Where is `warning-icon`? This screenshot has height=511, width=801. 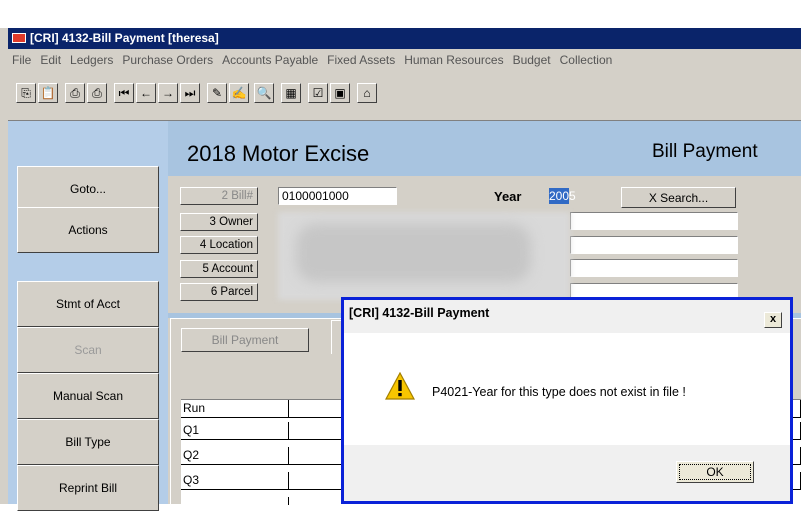
warning-icon is located at coordinates (400, 387).